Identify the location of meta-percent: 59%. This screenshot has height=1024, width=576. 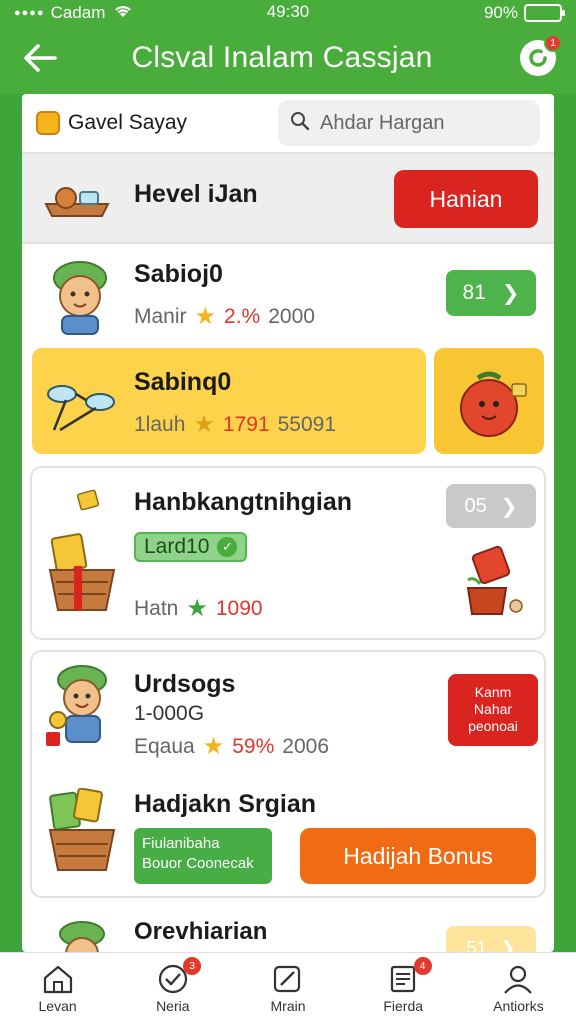
(253, 746).